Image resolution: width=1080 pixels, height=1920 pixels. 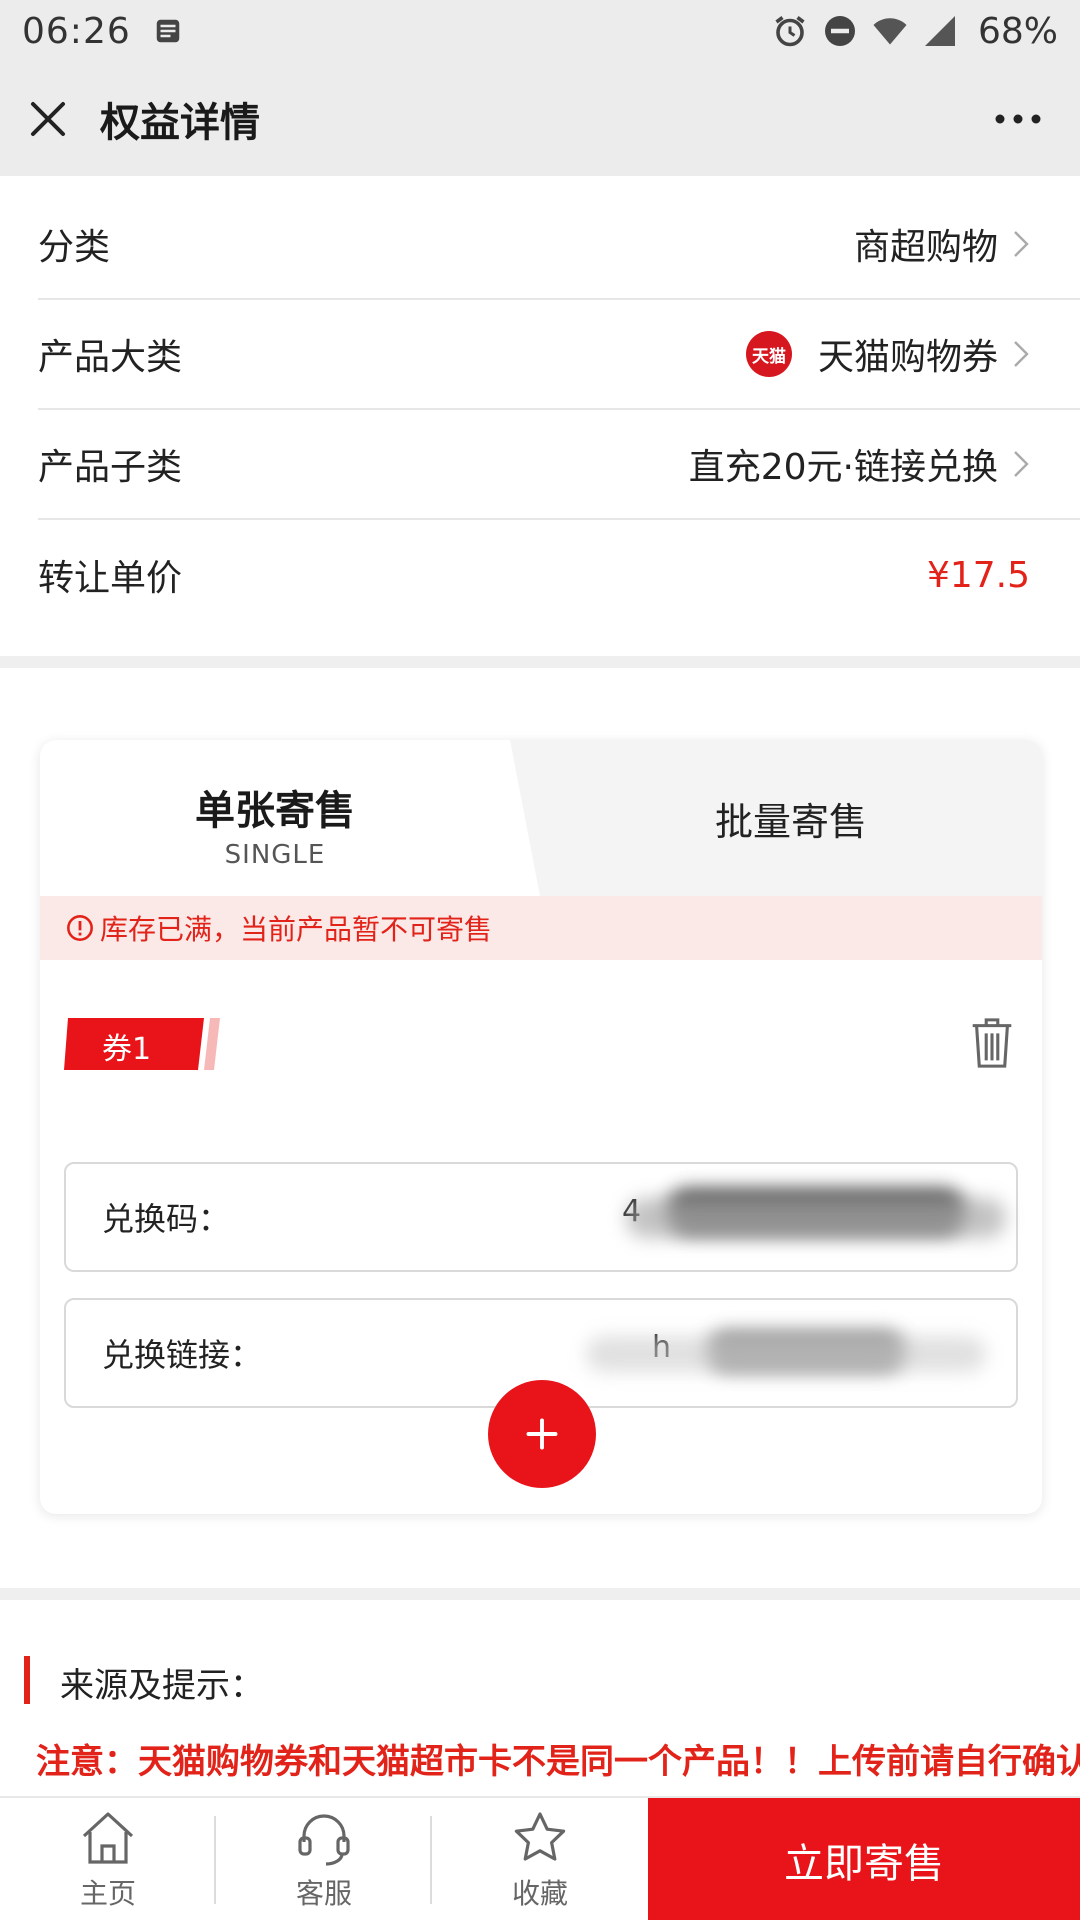 What do you see at coordinates (864, 1859) in the screenshot?
I see `consign-now-button: 立即寄售` at bounding box center [864, 1859].